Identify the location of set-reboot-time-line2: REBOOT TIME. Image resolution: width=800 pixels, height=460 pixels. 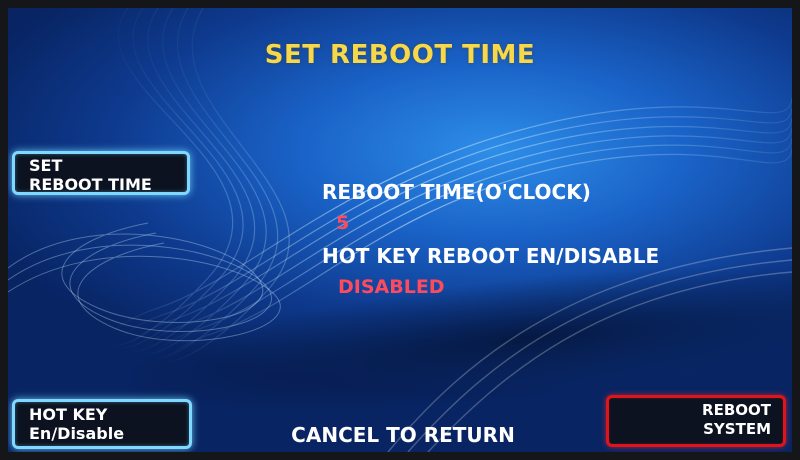
(90, 184).